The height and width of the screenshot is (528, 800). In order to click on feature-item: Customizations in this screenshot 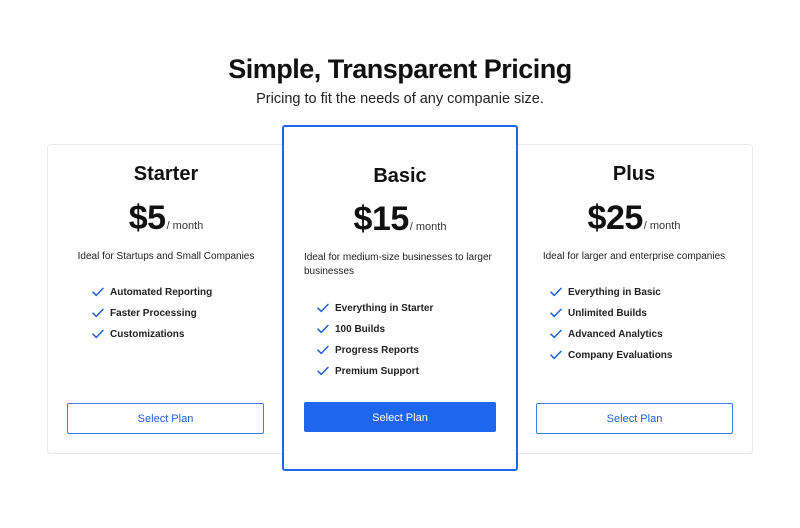, I will do `click(152, 338)`.